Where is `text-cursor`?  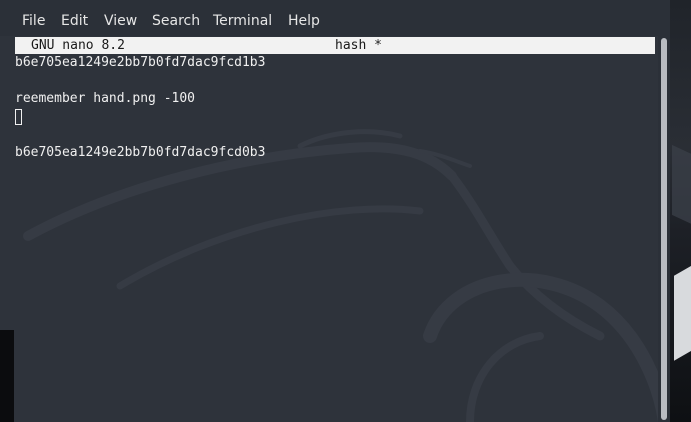
text-cursor is located at coordinates (18, 117).